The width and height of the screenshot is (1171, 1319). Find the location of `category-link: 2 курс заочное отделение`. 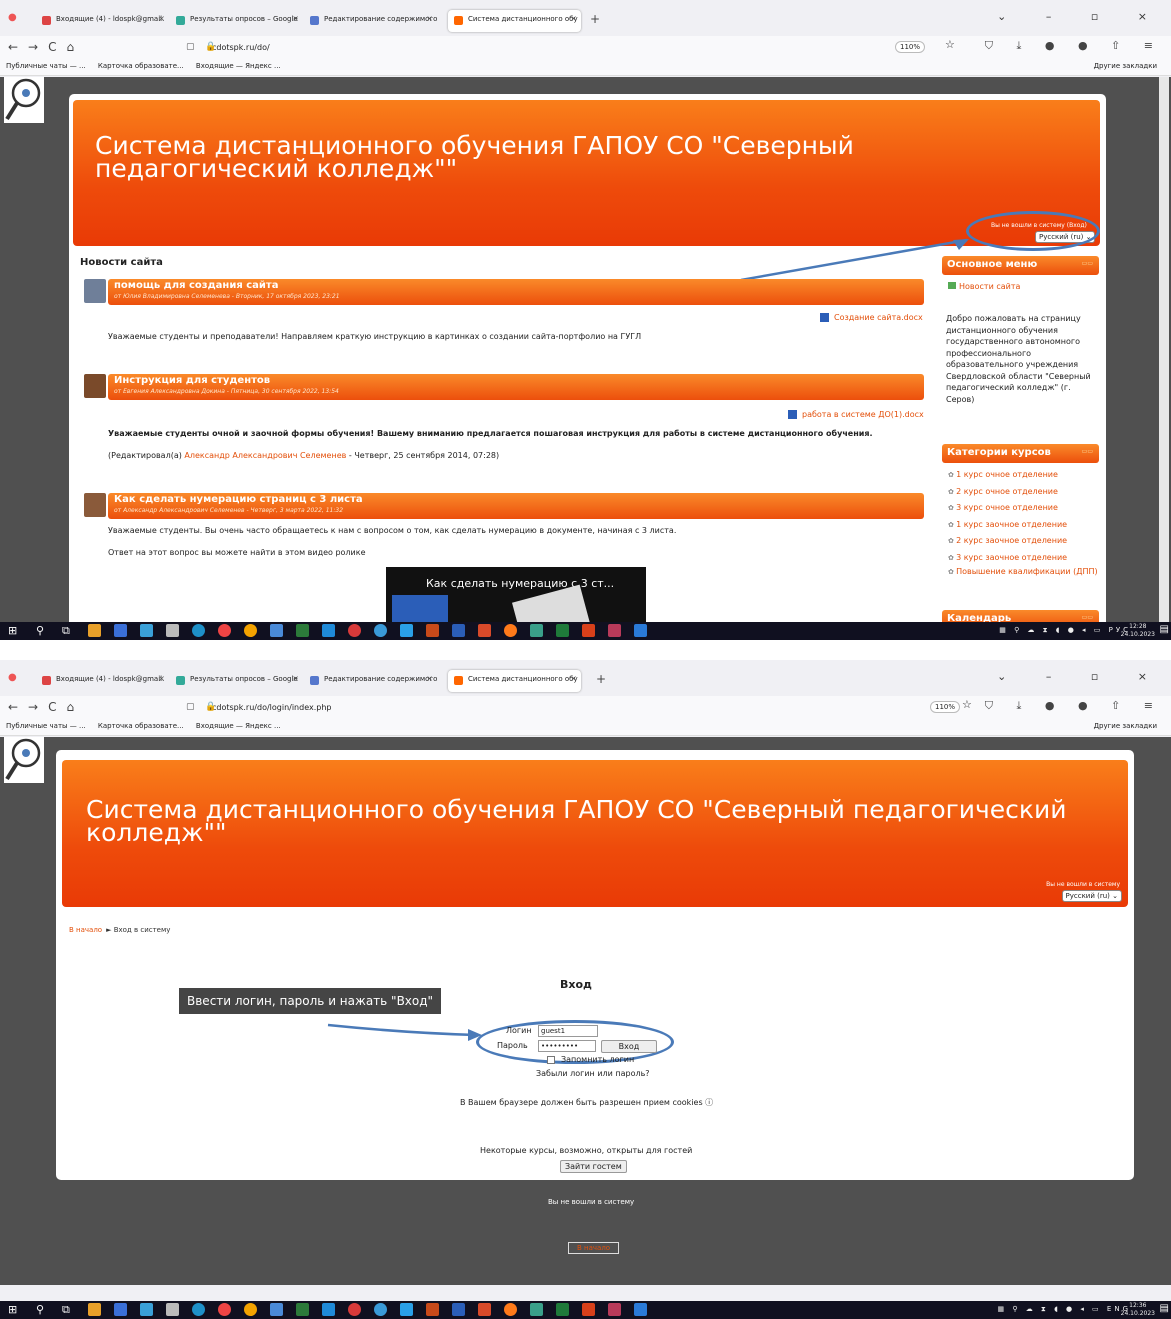

category-link: 2 курс заочное отделение is located at coordinates (1023, 541).